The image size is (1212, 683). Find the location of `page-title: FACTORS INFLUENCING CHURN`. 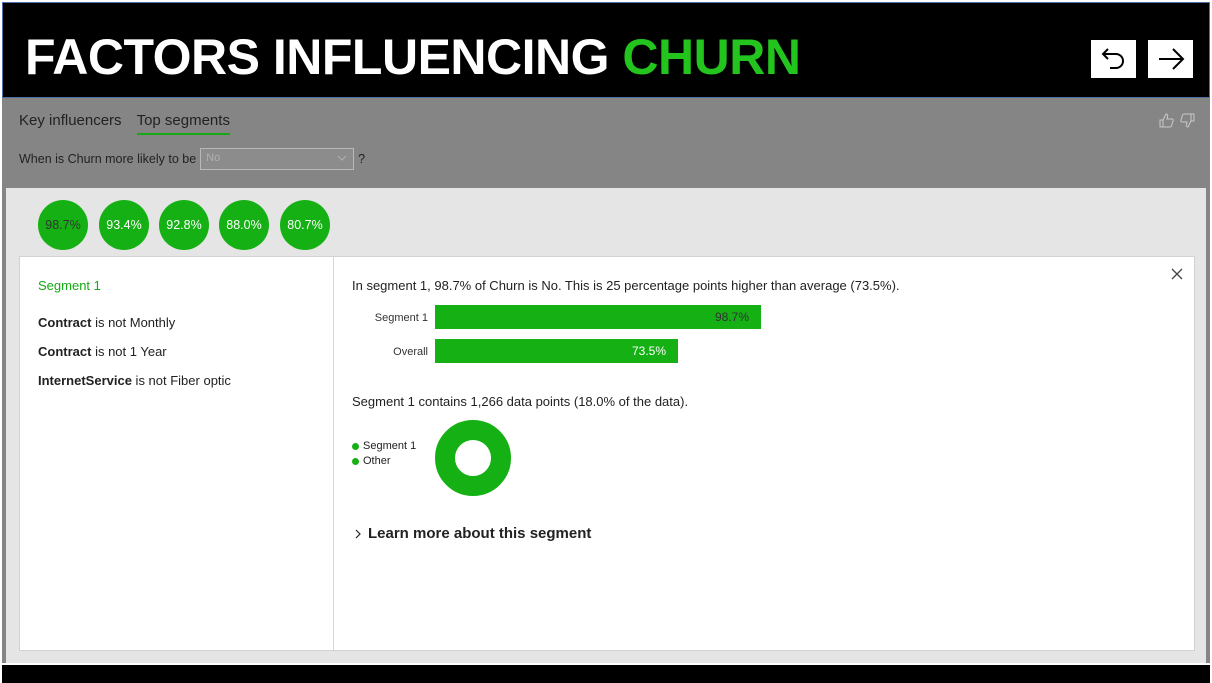

page-title: FACTORS INFLUENCING CHURN is located at coordinates (413, 57).